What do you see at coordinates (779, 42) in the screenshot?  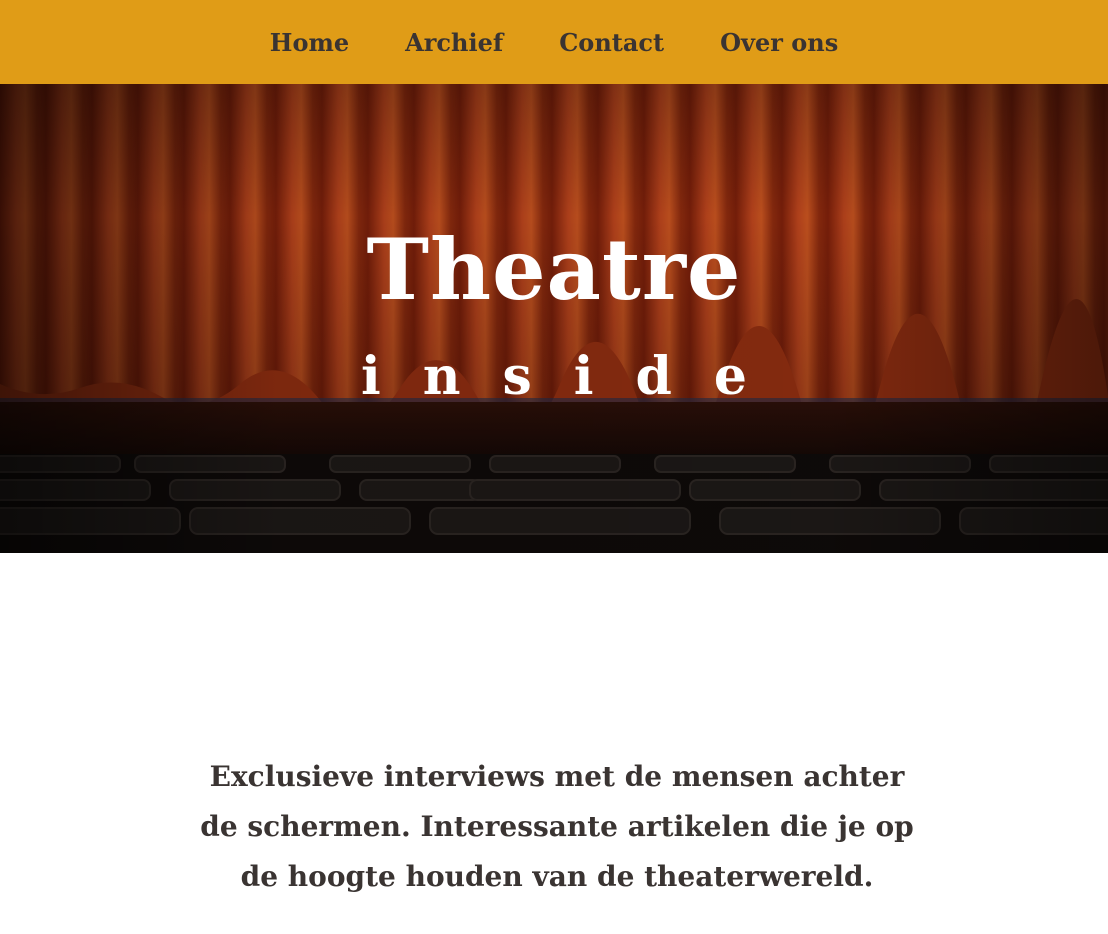 I see `nav-link-over-ons: Over ons` at bounding box center [779, 42].